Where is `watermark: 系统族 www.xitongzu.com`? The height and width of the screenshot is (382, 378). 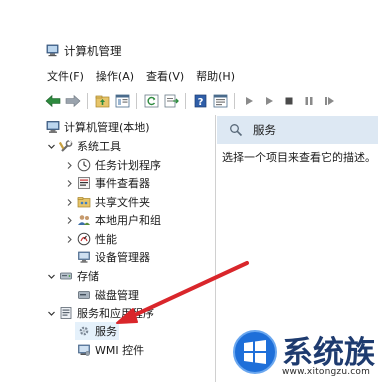 watermark: 系统族 www.xitongzu.com is located at coordinates (305, 353).